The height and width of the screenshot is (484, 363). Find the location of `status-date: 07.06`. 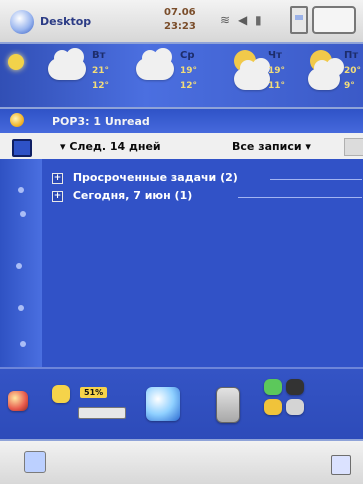

status-date: 07.06 is located at coordinates (180, 12).